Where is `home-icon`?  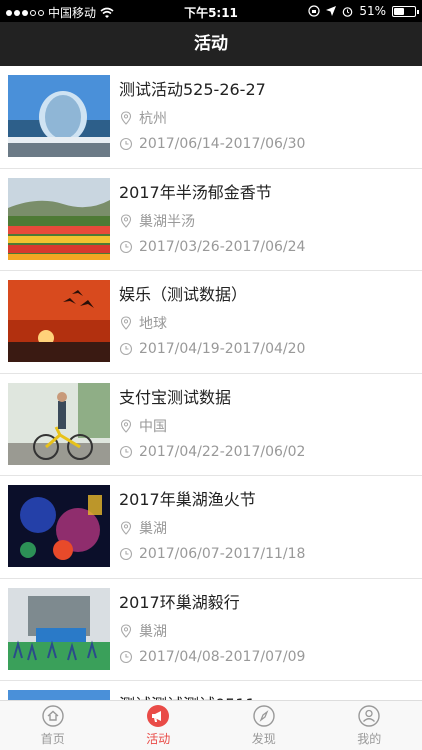 home-icon is located at coordinates (53, 716).